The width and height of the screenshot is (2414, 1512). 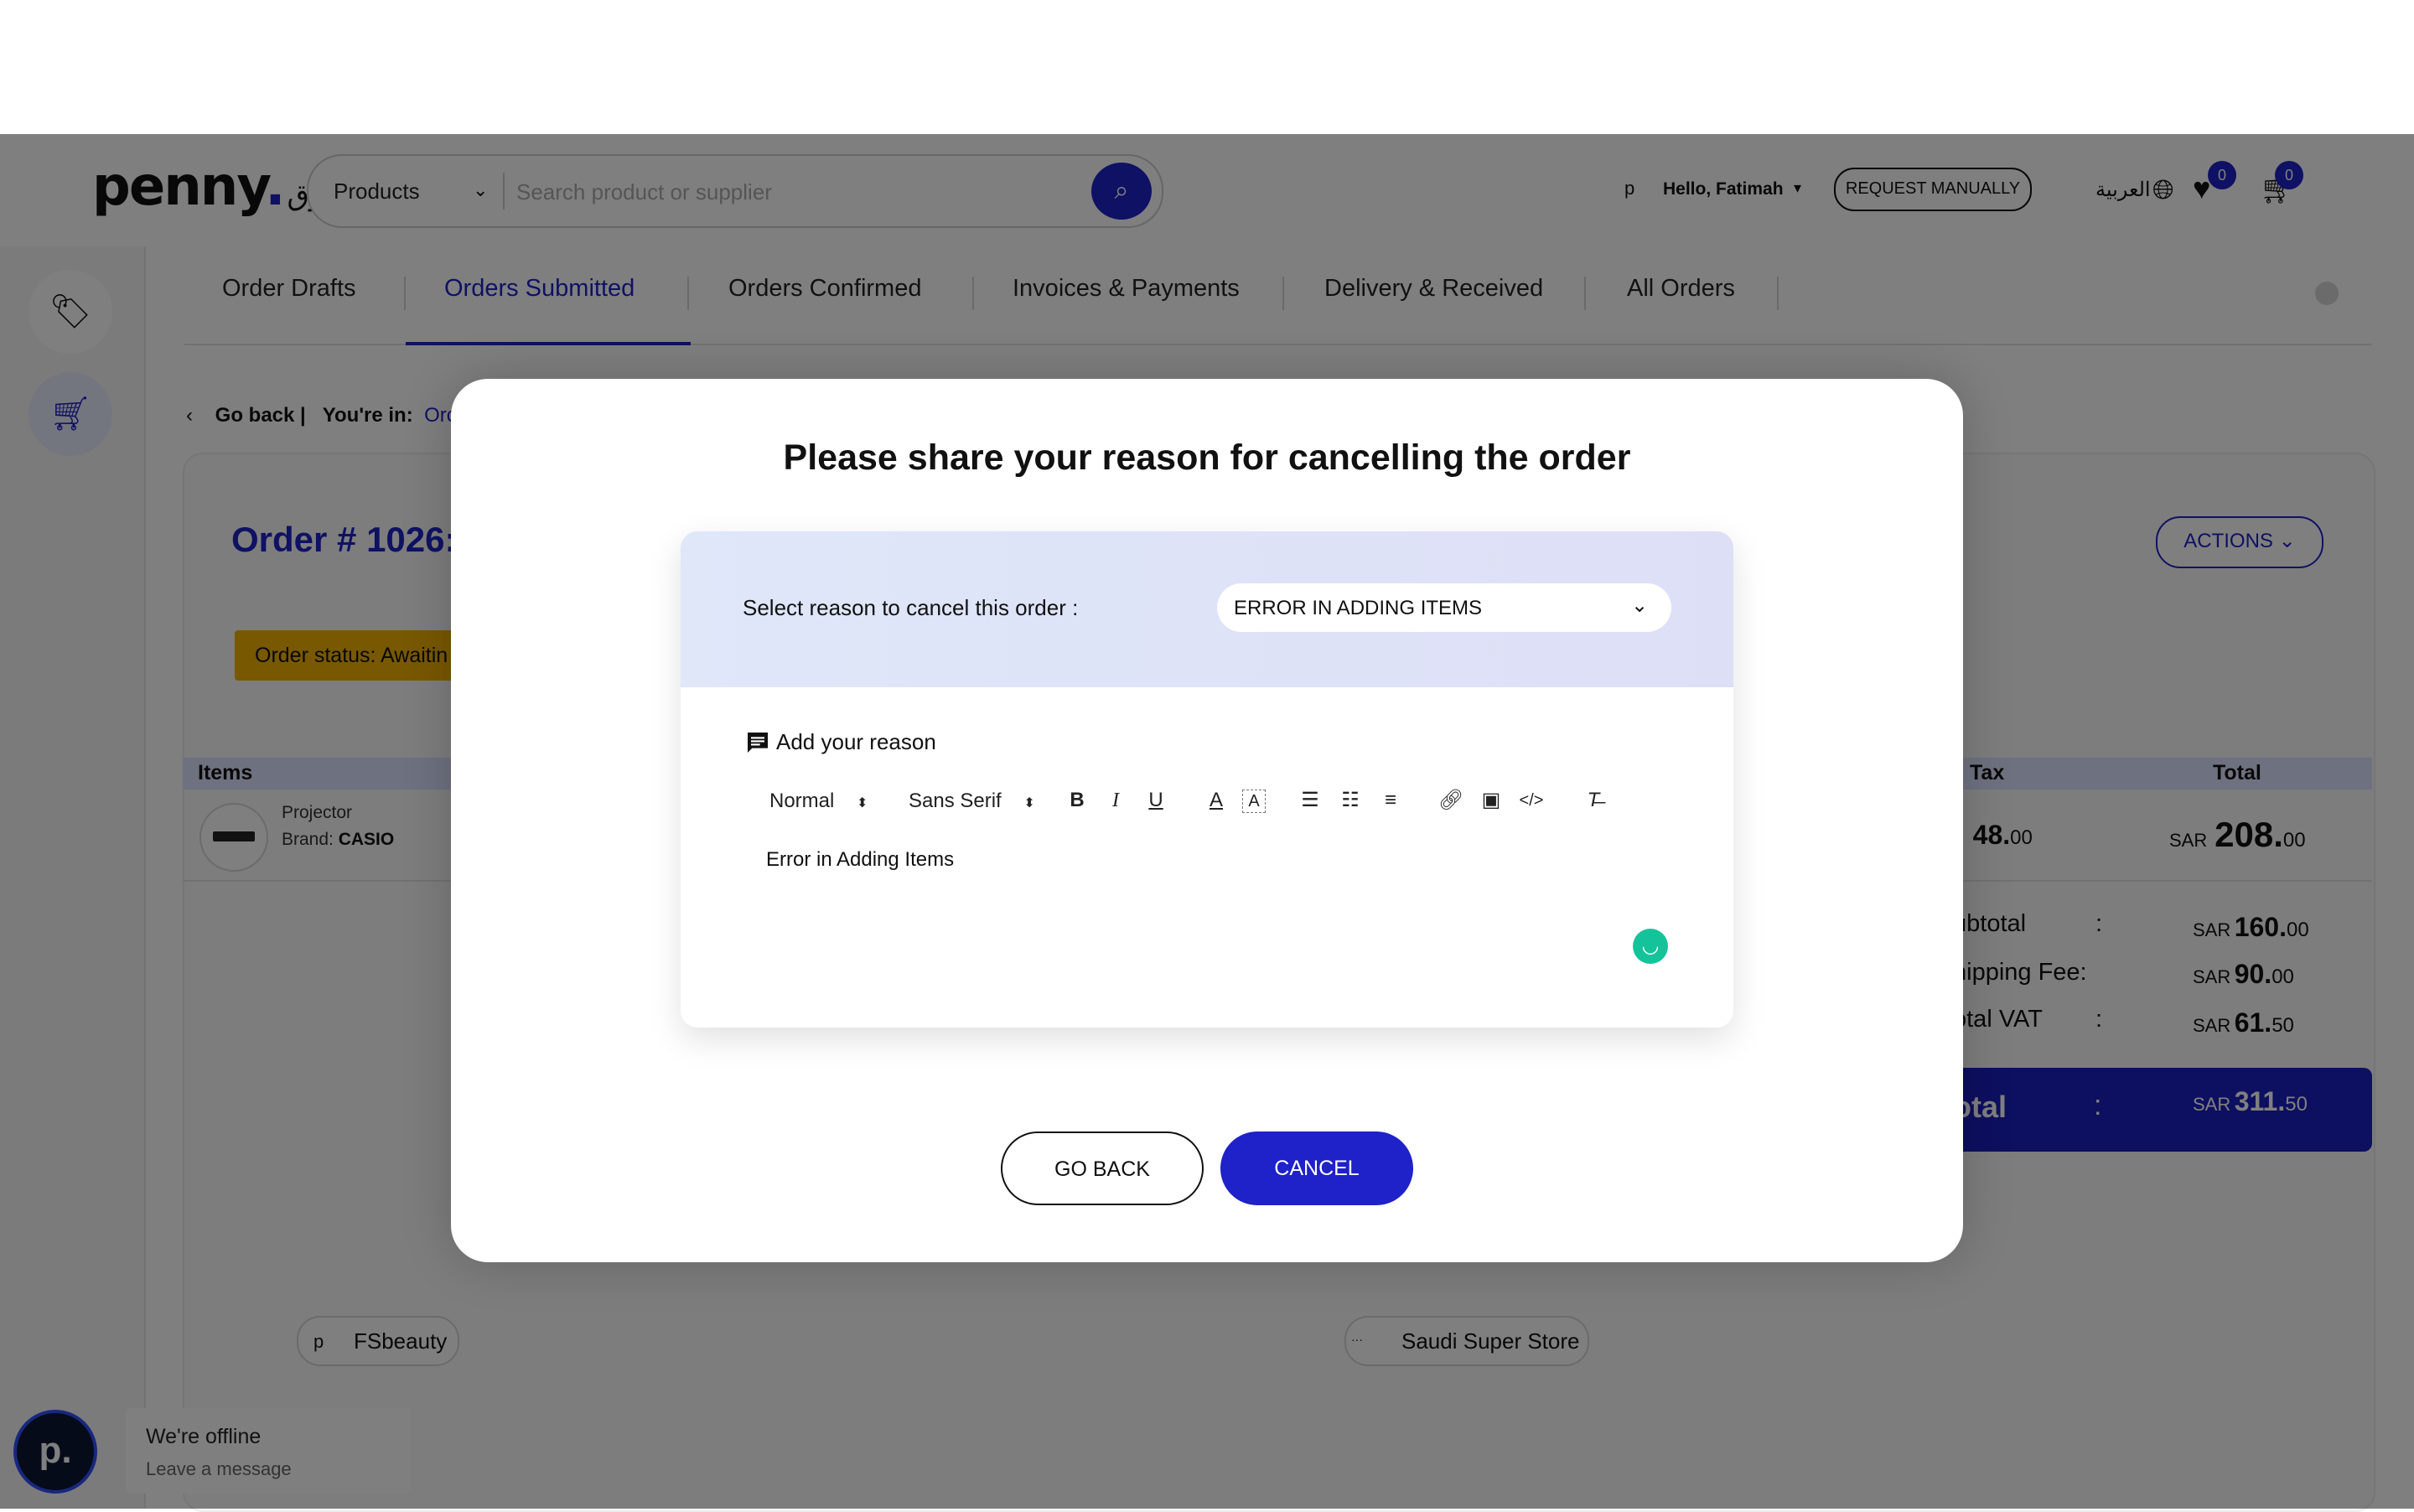 What do you see at coordinates (1391, 800) in the screenshot?
I see `align-icon: ≡` at bounding box center [1391, 800].